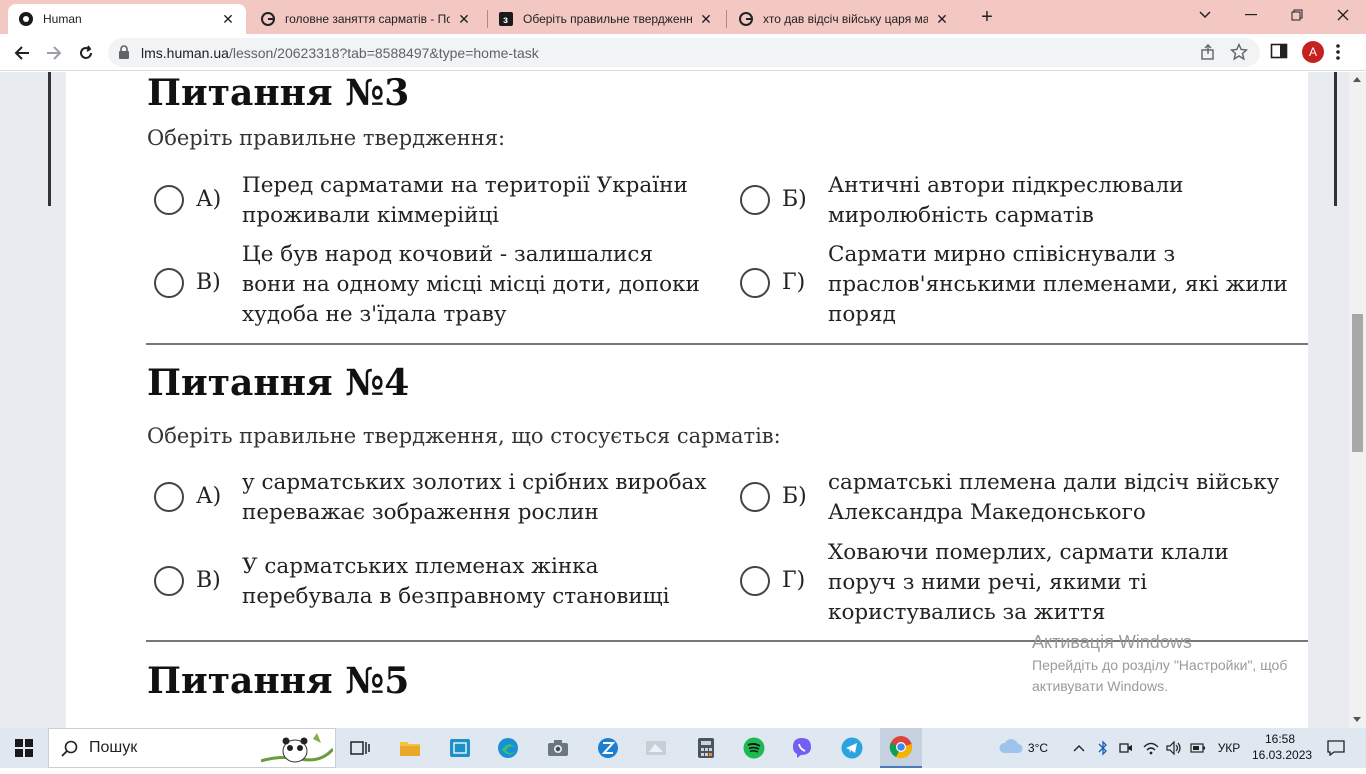 The image size is (1366, 774). What do you see at coordinates (366, 19) in the screenshot?
I see `tab-google-search-1: головне заняття сарматів - Пош ✕` at bounding box center [366, 19].